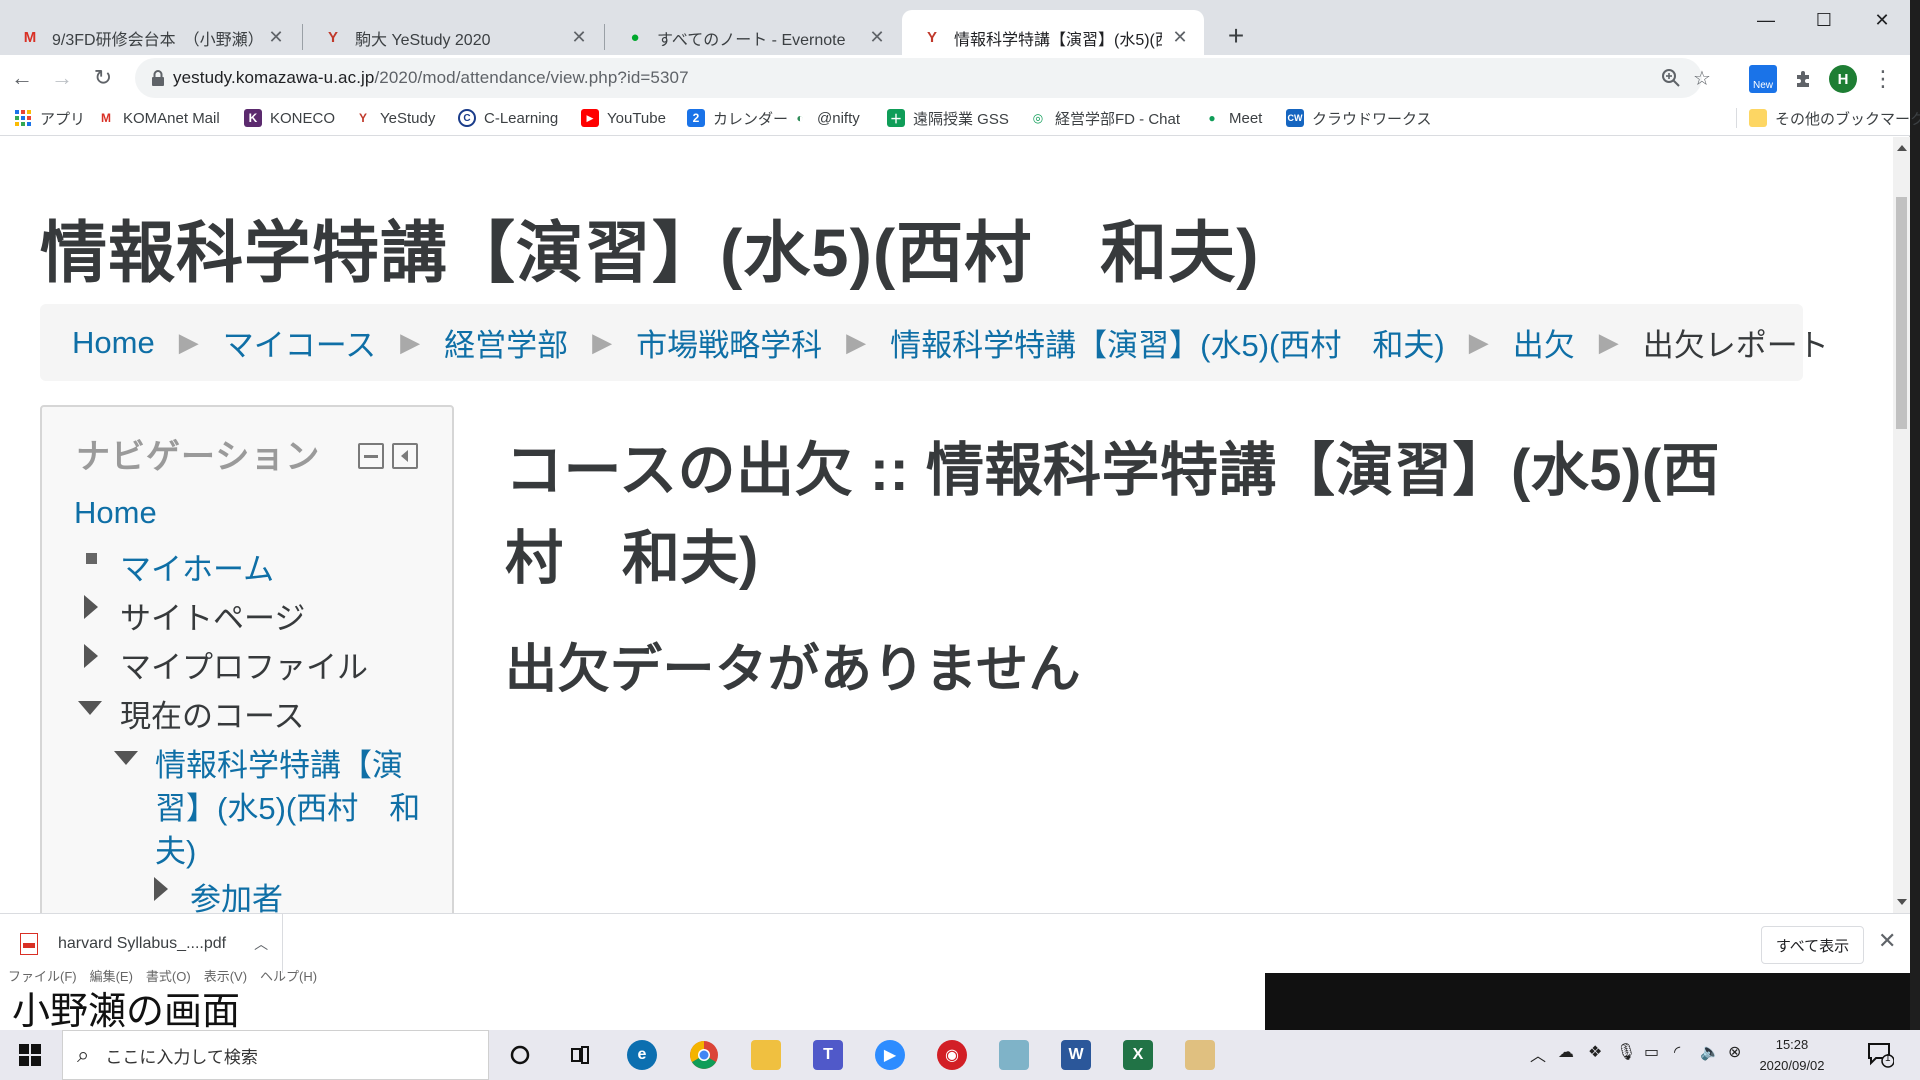 The width and height of the screenshot is (1920, 1080). What do you see at coordinates (394, 118) in the screenshot?
I see `bookmark-yestudy: Y YeStudy` at bounding box center [394, 118].